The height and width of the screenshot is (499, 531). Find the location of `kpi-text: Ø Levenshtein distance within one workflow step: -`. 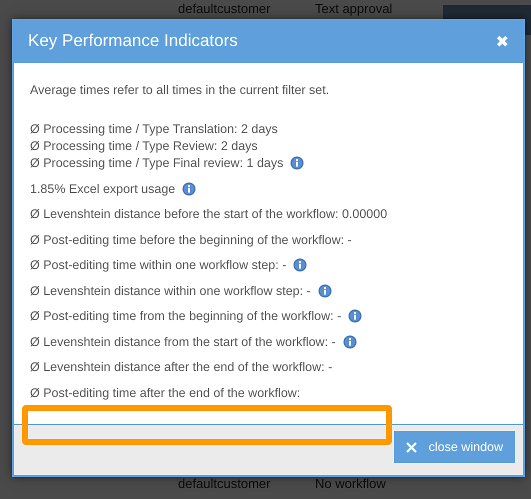

kpi-text: Ø Levenshtein distance within one workflow step: - is located at coordinates (170, 291).